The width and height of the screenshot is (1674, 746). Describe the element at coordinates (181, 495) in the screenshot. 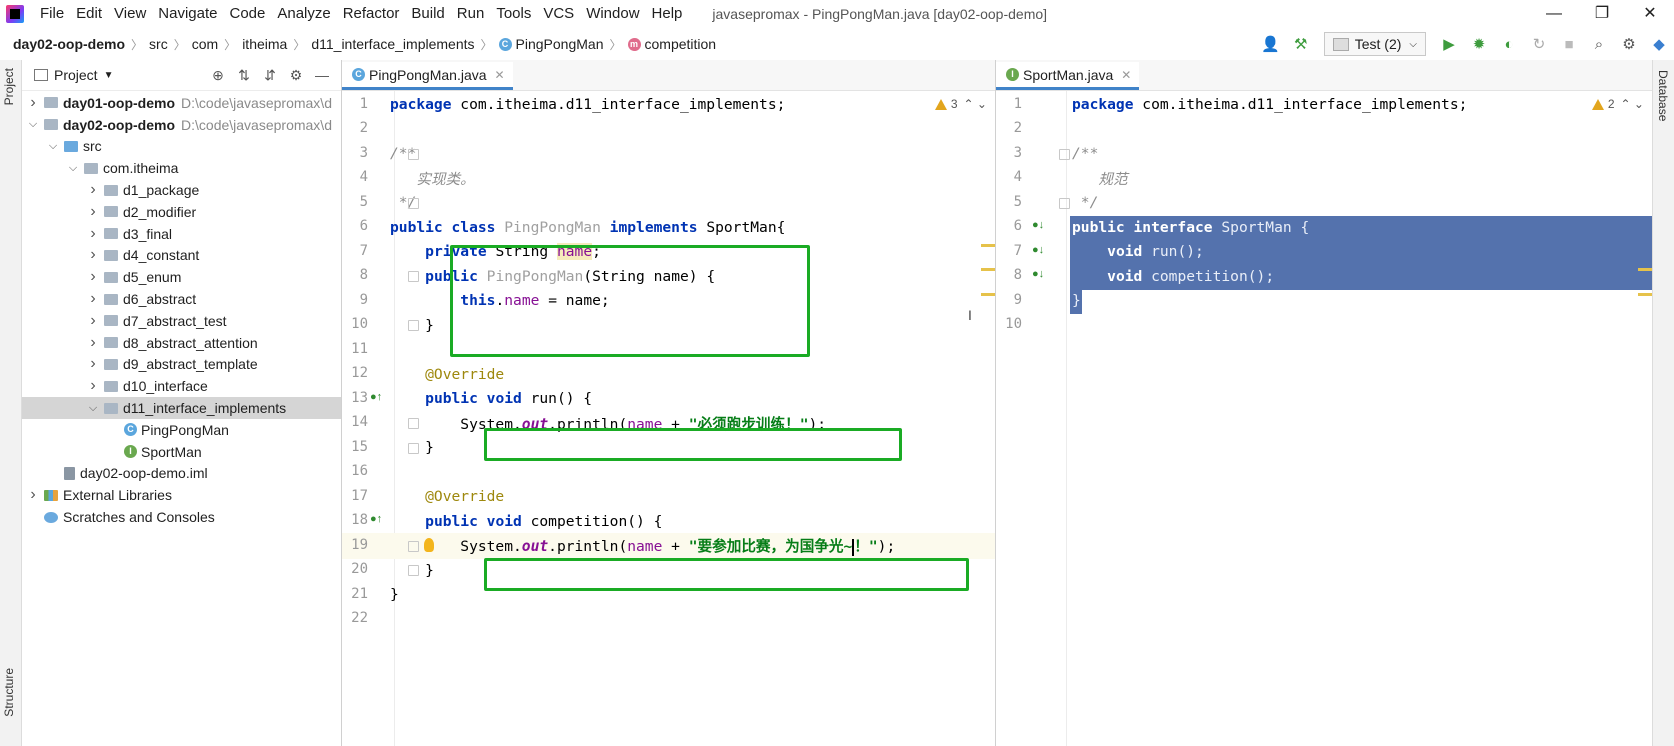

I see `tree-item: › External Libraries` at that location.